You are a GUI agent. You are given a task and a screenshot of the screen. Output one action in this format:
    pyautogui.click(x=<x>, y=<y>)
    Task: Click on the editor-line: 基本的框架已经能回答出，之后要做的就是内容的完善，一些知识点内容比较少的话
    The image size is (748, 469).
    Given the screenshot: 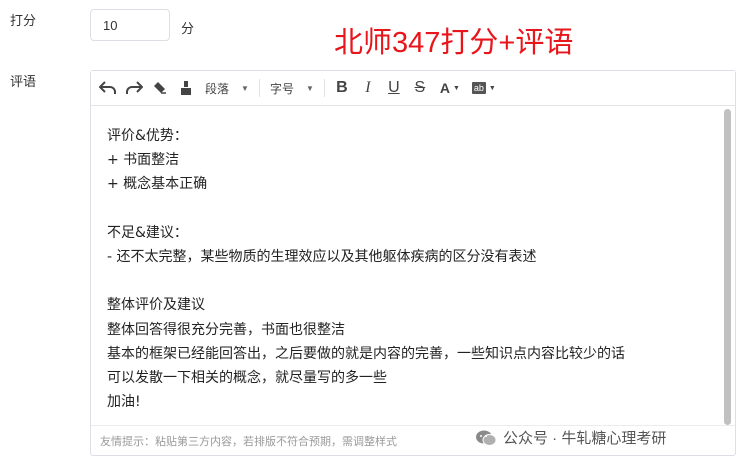 What is the action you would take?
    pyautogui.click(x=366, y=353)
    